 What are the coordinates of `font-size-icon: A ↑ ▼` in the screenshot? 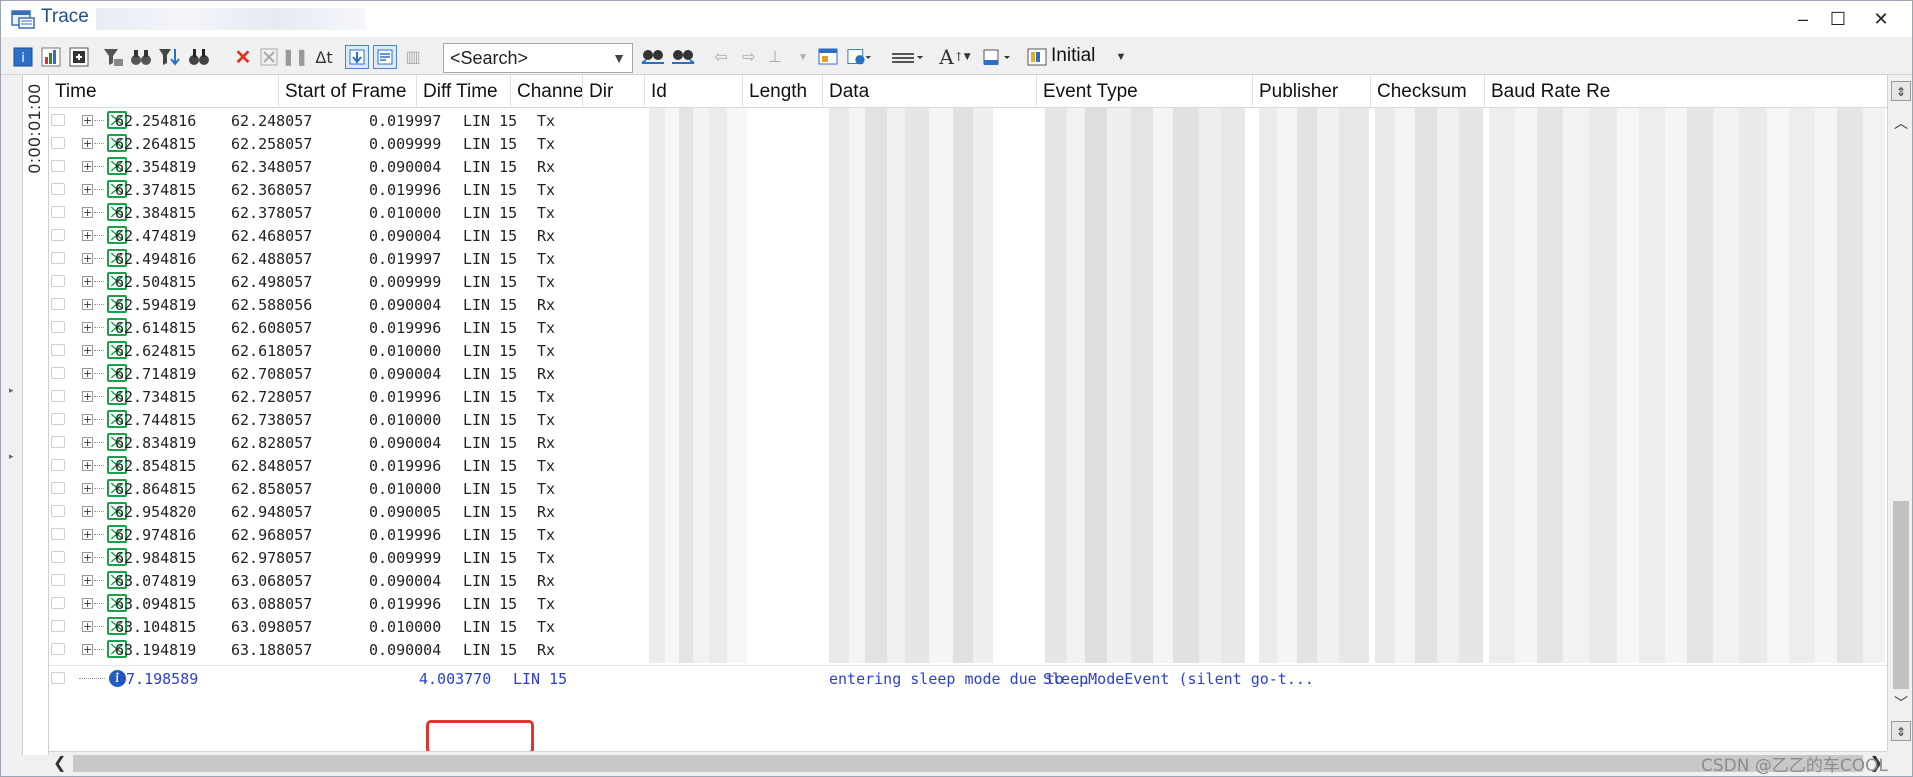 It's located at (955, 57).